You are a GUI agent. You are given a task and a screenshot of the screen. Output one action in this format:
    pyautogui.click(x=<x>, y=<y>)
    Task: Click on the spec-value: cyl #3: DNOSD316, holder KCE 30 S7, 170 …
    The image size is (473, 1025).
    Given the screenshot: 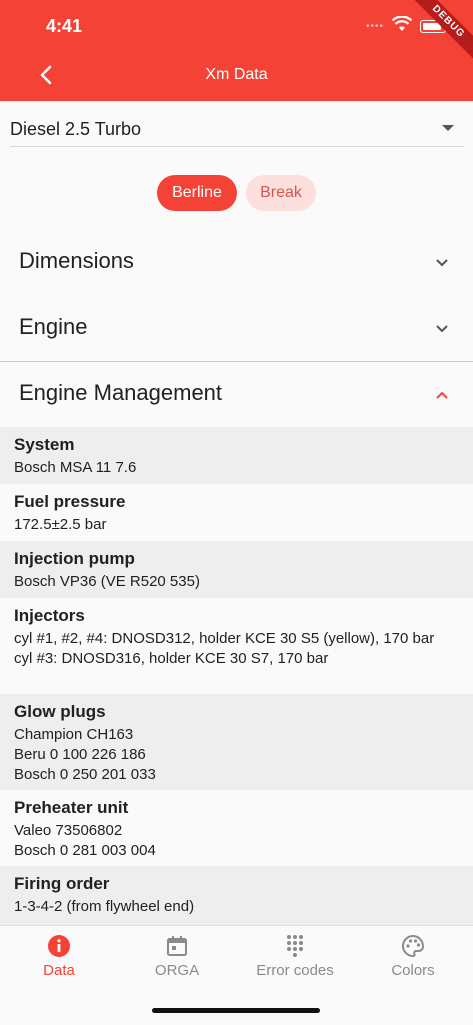 What is the action you would take?
    pyautogui.click(x=171, y=658)
    